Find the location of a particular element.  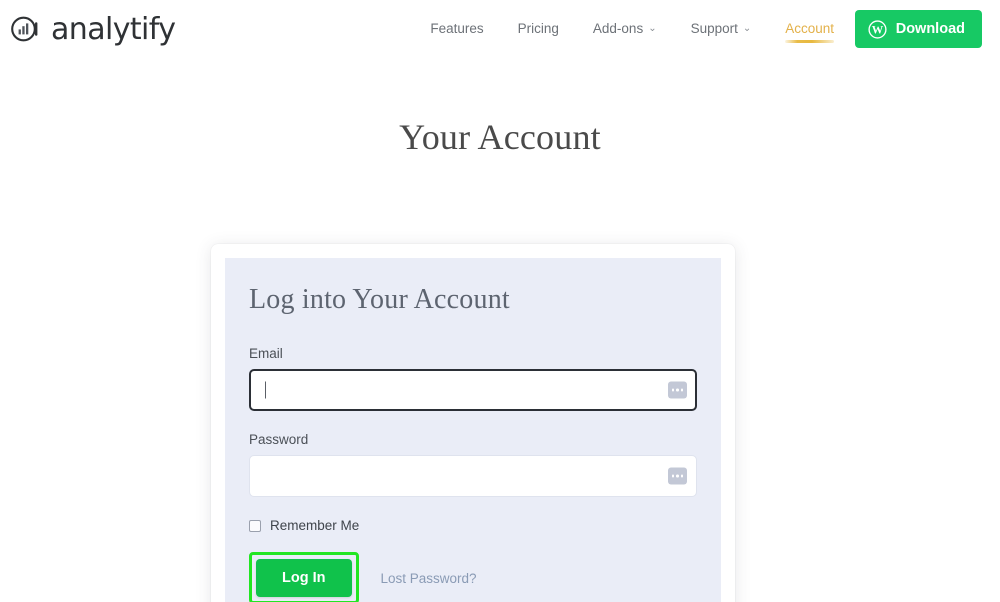

password-input is located at coordinates (473, 476).